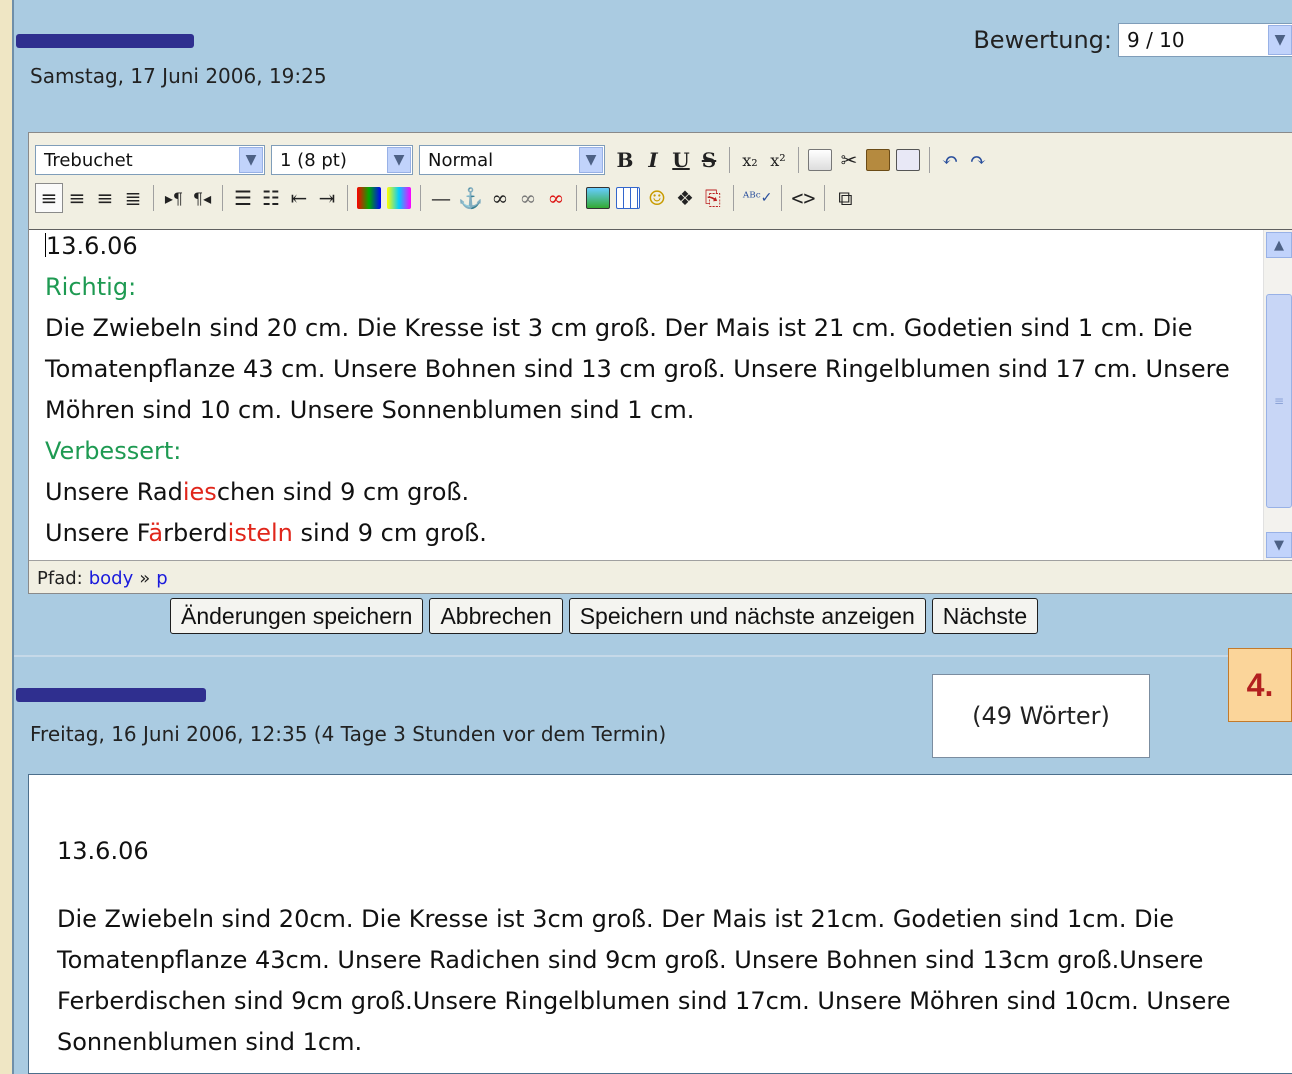 This screenshot has width=1292, height=1074. I want to click on correction-text: Unsere Rad, so click(114, 492).